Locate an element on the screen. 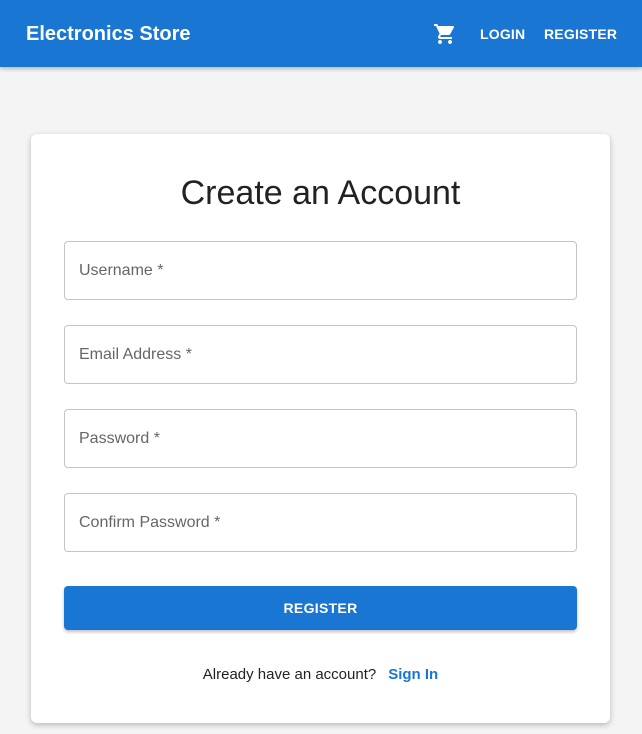 Image resolution: width=642 pixels, height=734 pixels. username-input is located at coordinates (320, 270).